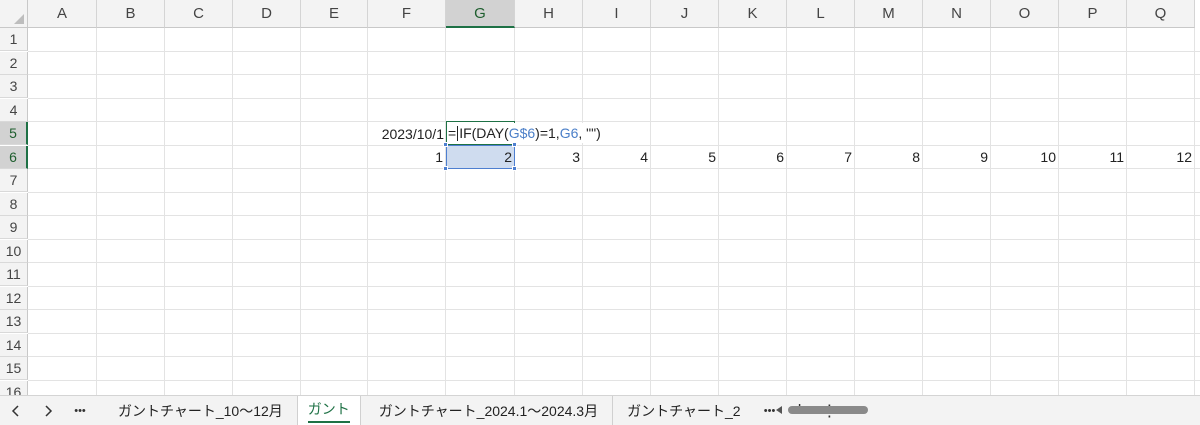 The image size is (1200, 425). What do you see at coordinates (1025, 14) in the screenshot?
I see `column-header-O: O` at bounding box center [1025, 14].